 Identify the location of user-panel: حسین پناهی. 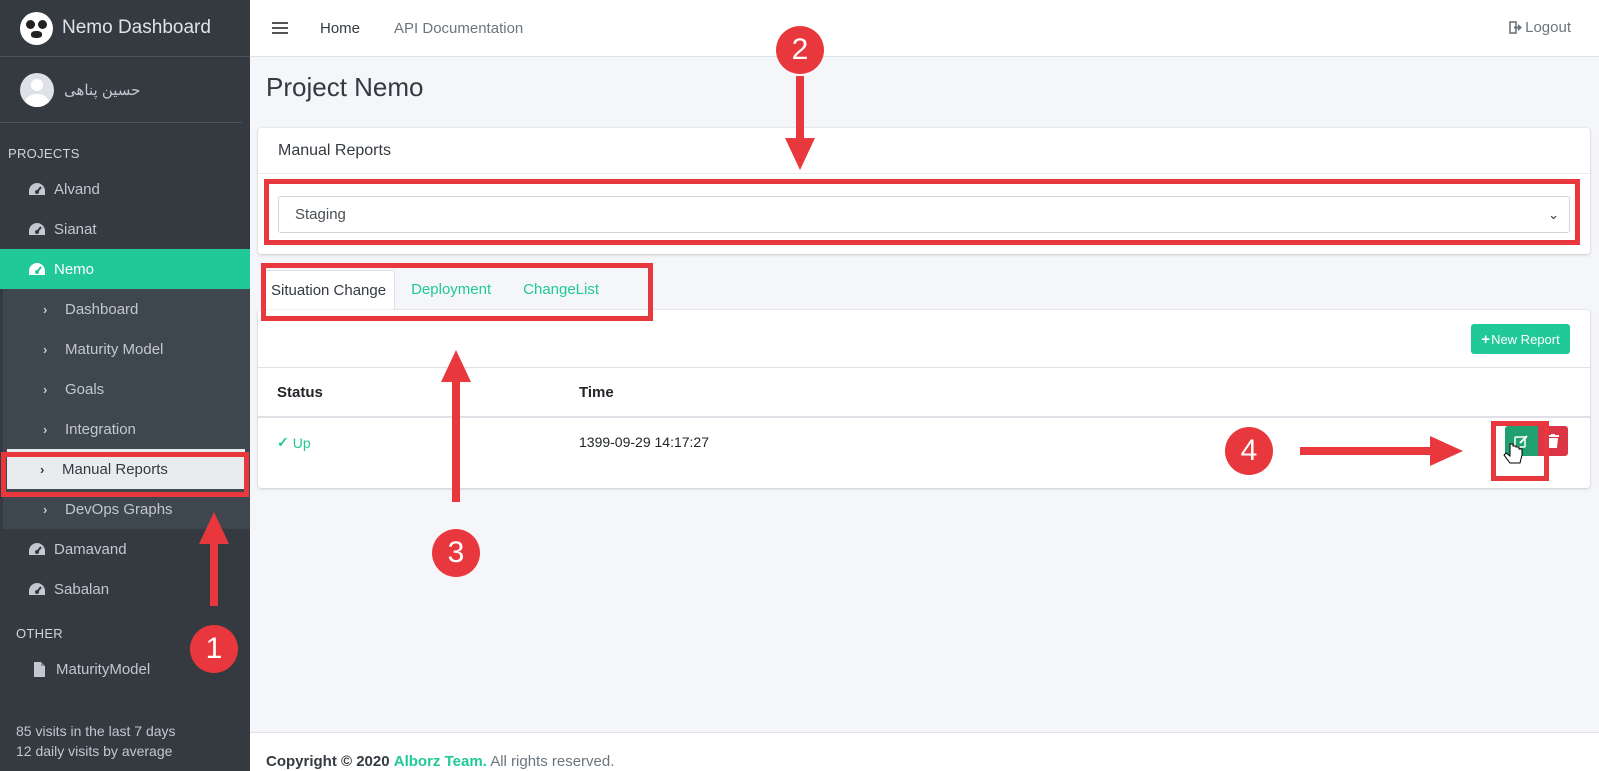
(121, 90).